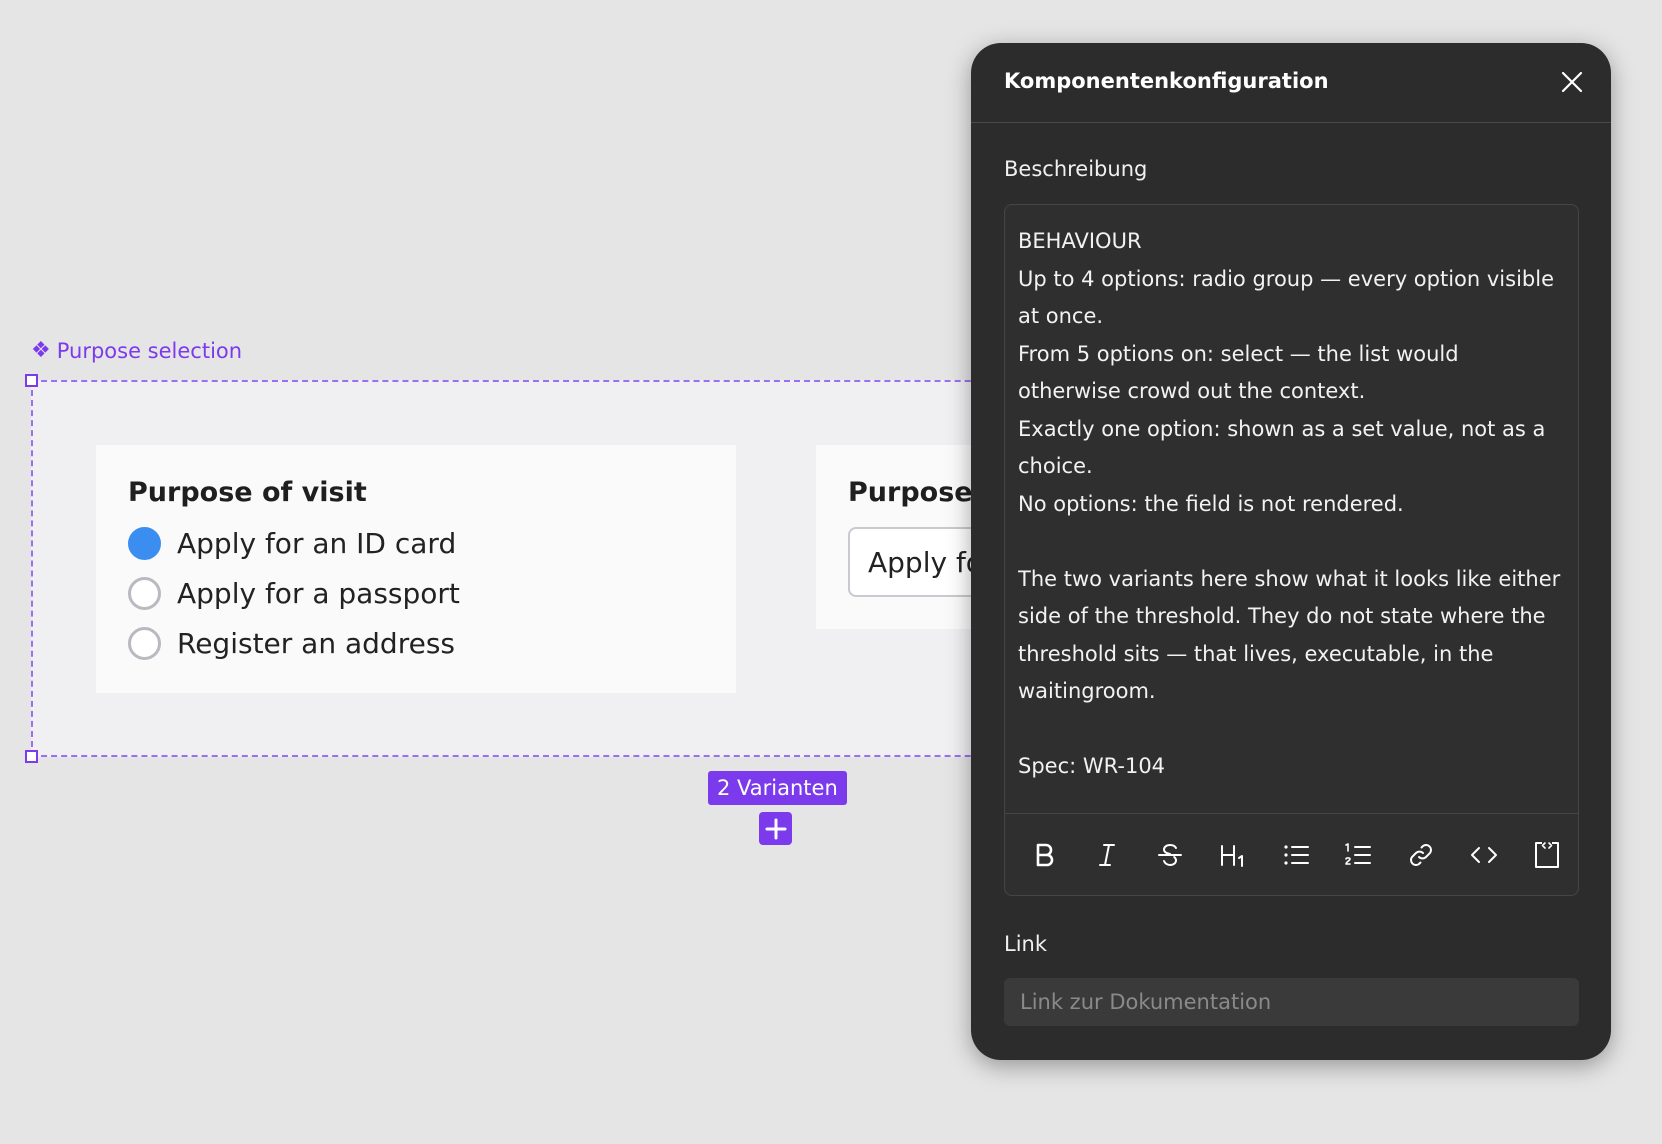 The width and height of the screenshot is (1662, 1144). What do you see at coordinates (31, 756) in the screenshot?
I see `resize-handle-bottom-left` at bounding box center [31, 756].